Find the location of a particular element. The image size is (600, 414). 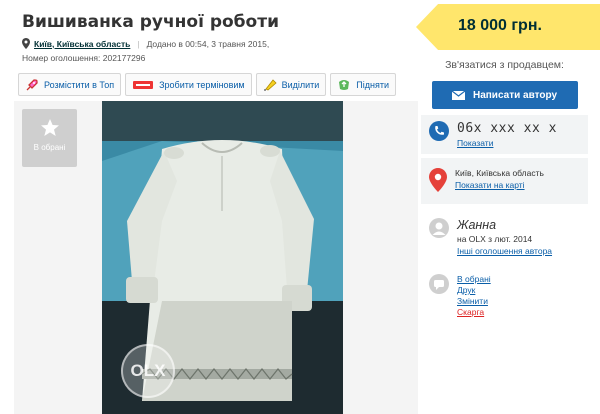

write-author-label: Написати автору is located at coordinates (515, 95).